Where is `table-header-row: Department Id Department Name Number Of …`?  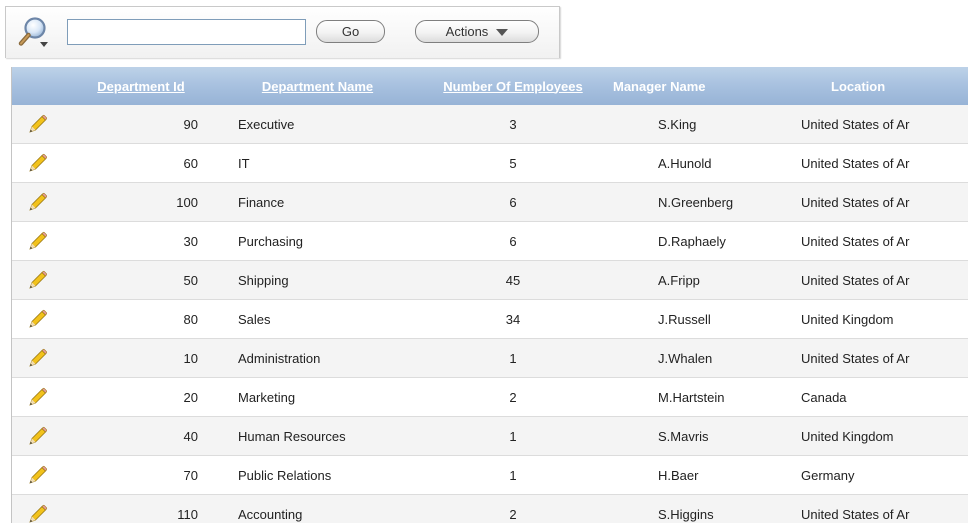
table-header-row: Department Id Department Name Number Of … is located at coordinates (490, 86).